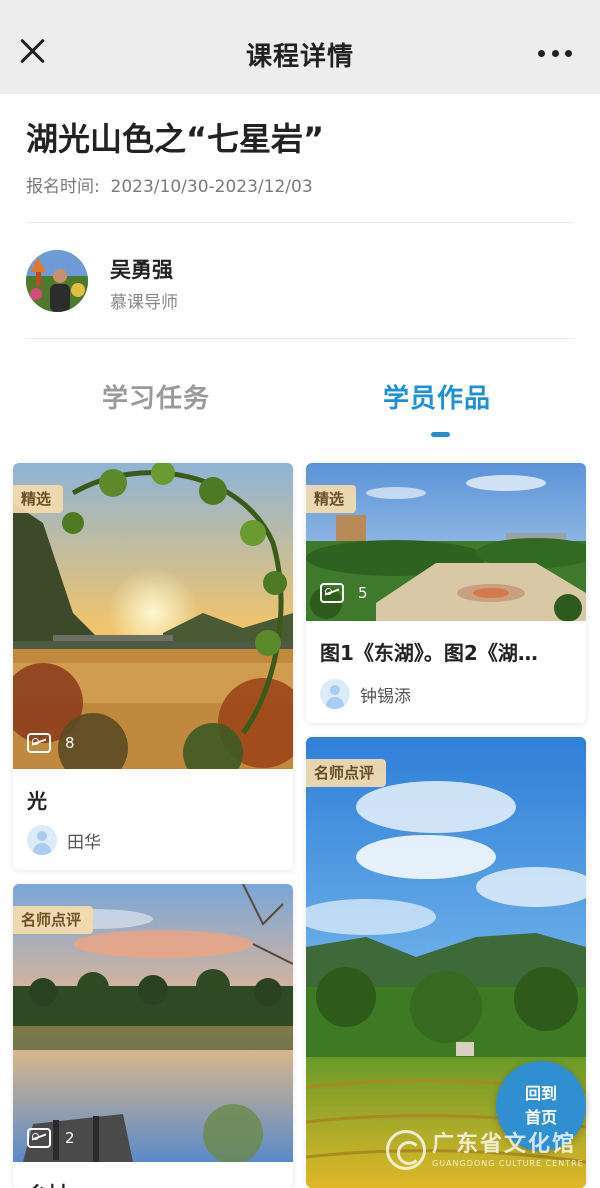  I want to click on author-name: 田华, so click(84, 842).